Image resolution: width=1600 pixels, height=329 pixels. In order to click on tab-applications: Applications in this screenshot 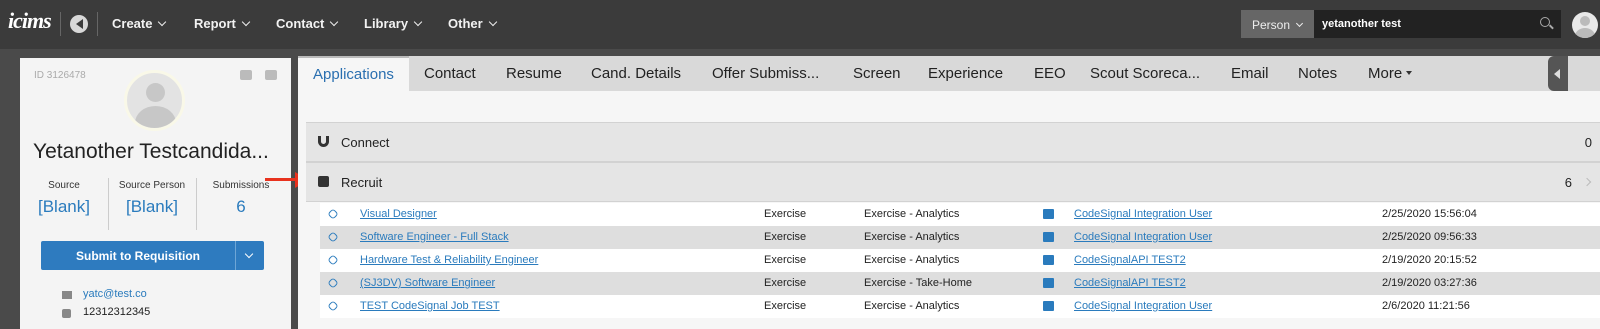, I will do `click(353, 73)`.